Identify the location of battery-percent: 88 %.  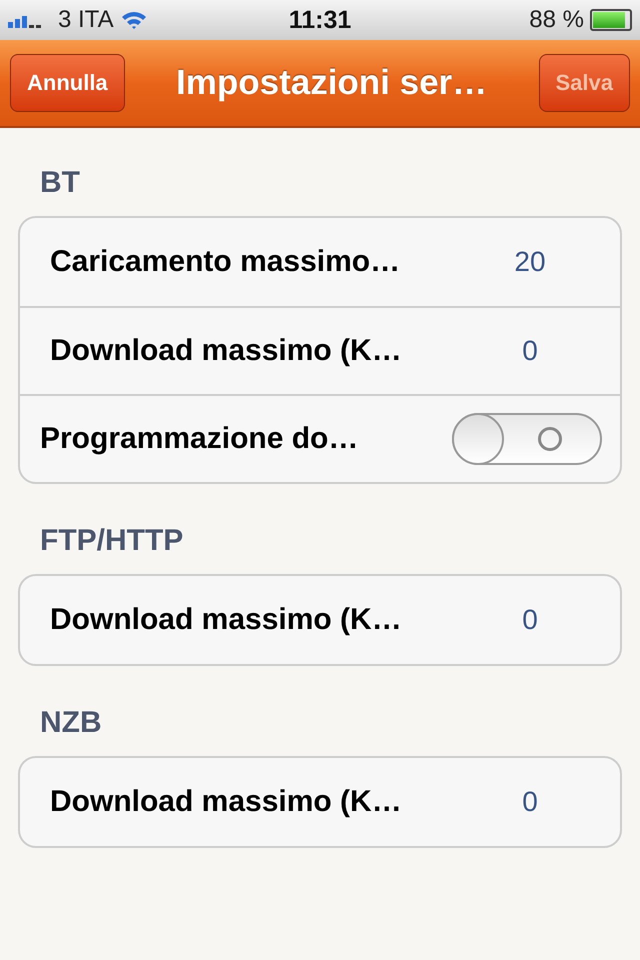
(556, 20).